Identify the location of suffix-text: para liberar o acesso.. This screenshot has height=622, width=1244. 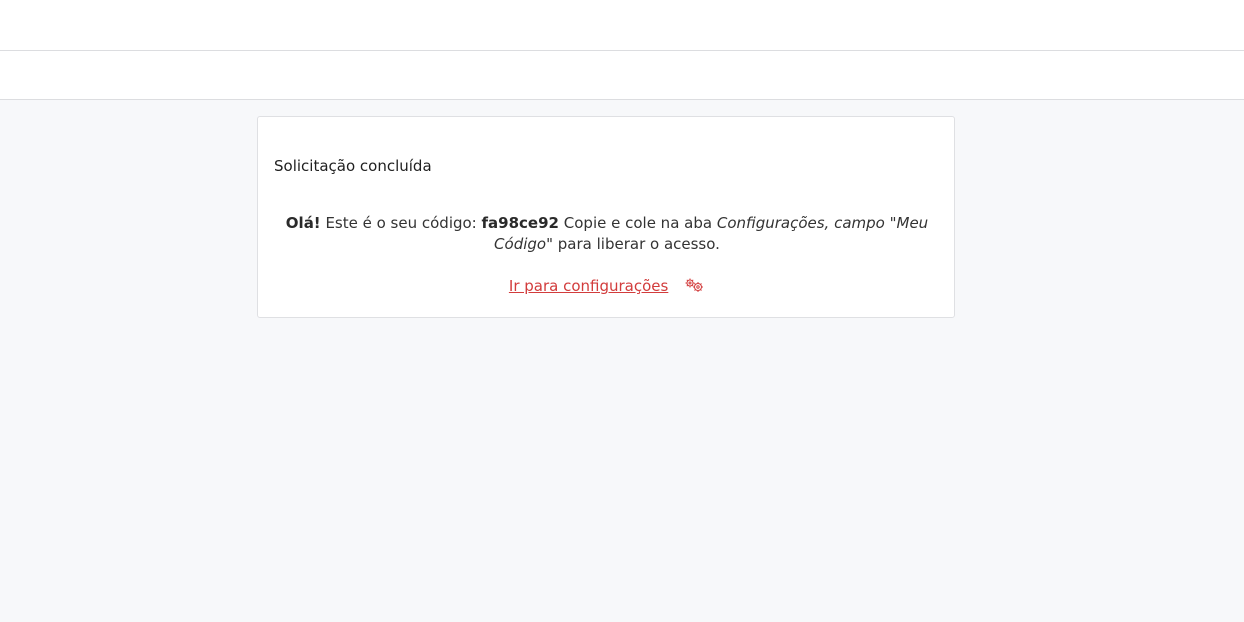
(638, 244).